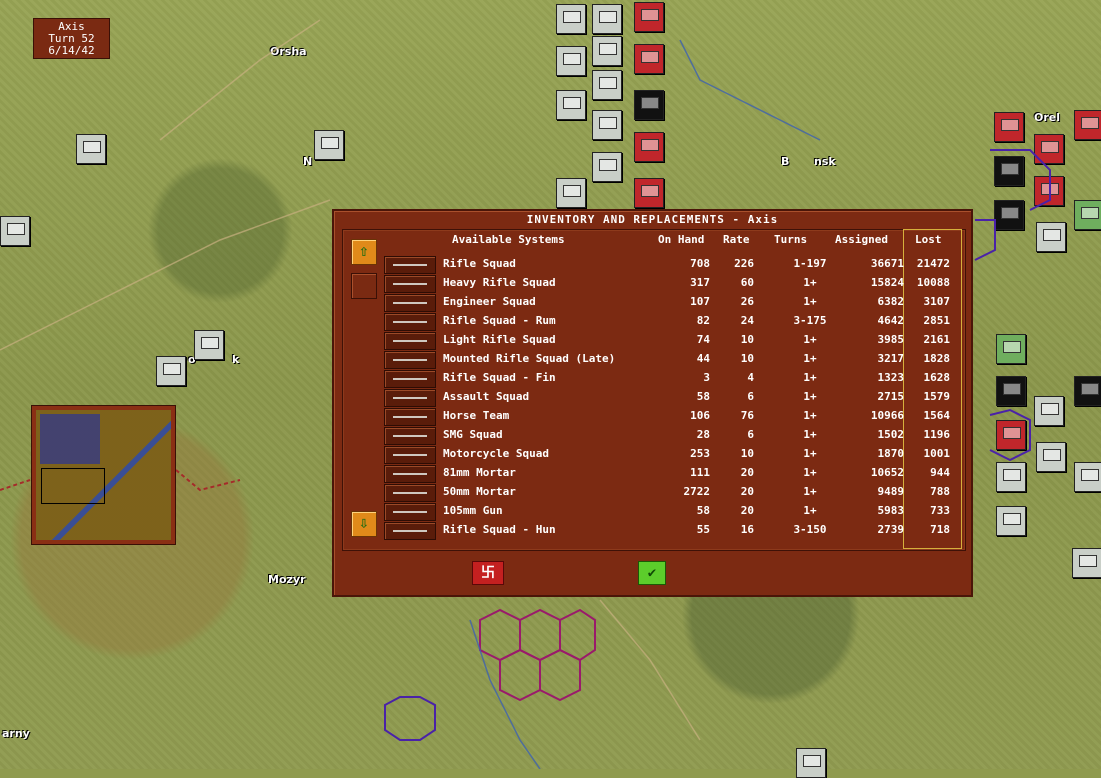  What do you see at coordinates (654, 493) in the screenshot?
I see `inventory-row: 50mm Mortar 2722 20 1+ 9489 788` at bounding box center [654, 493].